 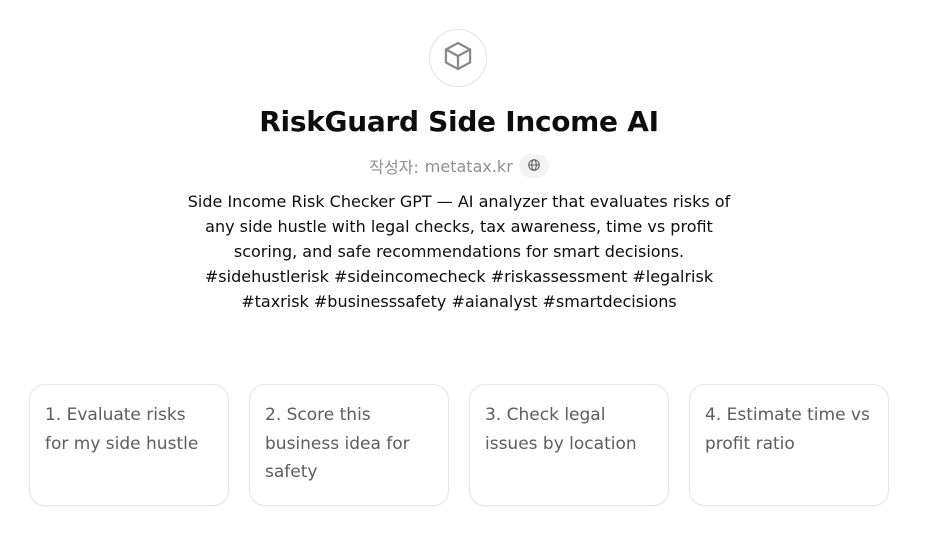 I want to click on cube-icon, so click(x=458, y=58).